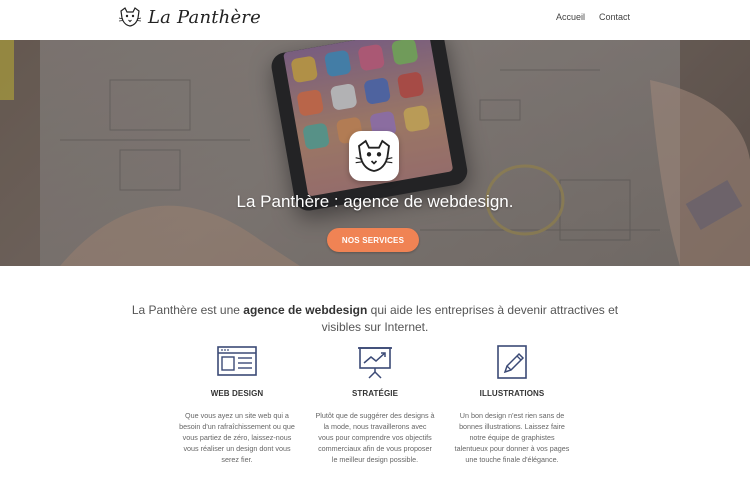 The height and width of the screenshot is (500, 750). Describe the element at coordinates (237, 361) in the screenshot. I see `web-design-icon` at that location.